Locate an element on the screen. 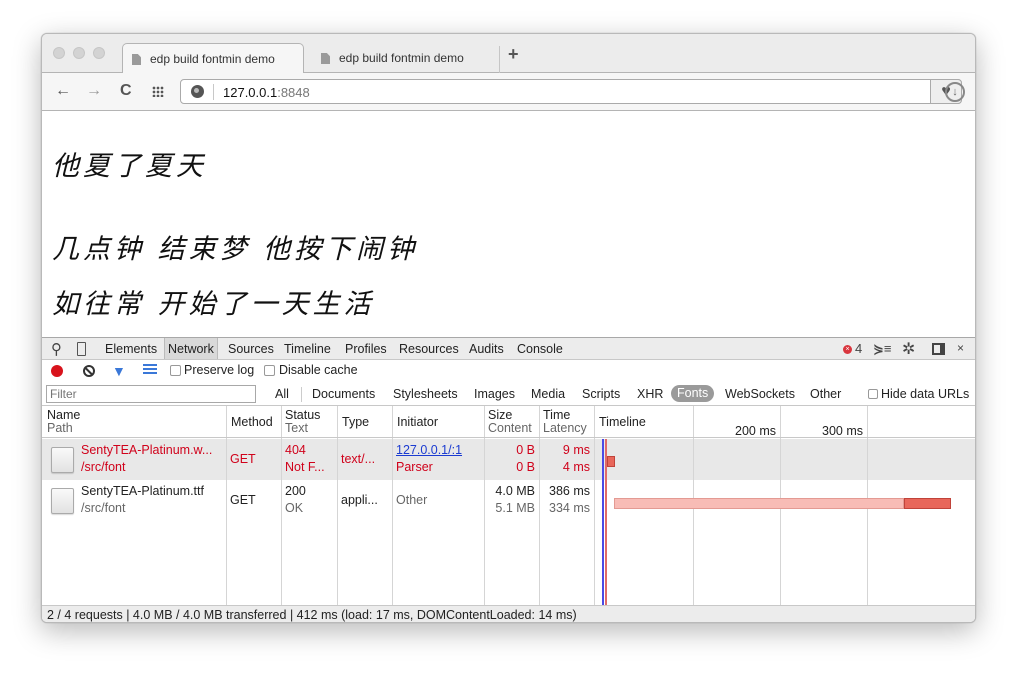 The image size is (1017, 673). filter-type-scripts: Scripts is located at coordinates (601, 394).